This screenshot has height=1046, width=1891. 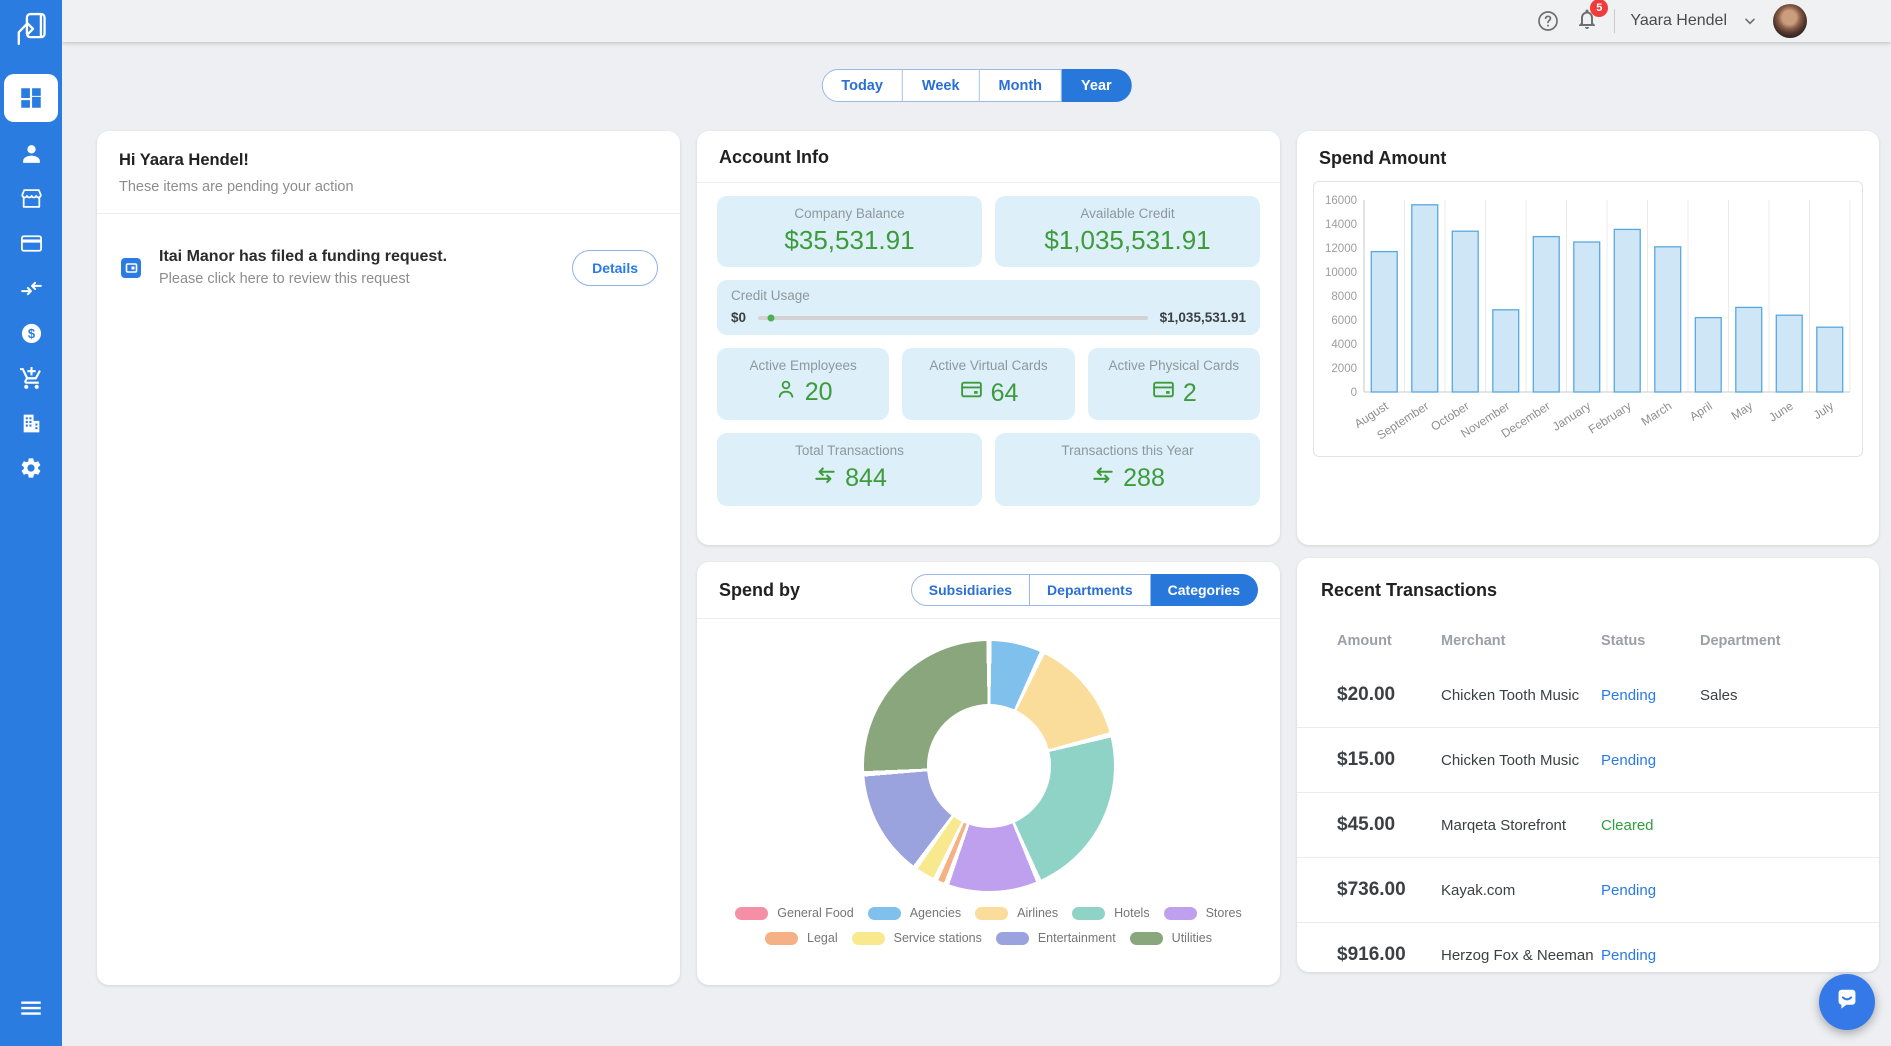 I want to click on total-transactions-label: Total Transactions, so click(x=849, y=450).